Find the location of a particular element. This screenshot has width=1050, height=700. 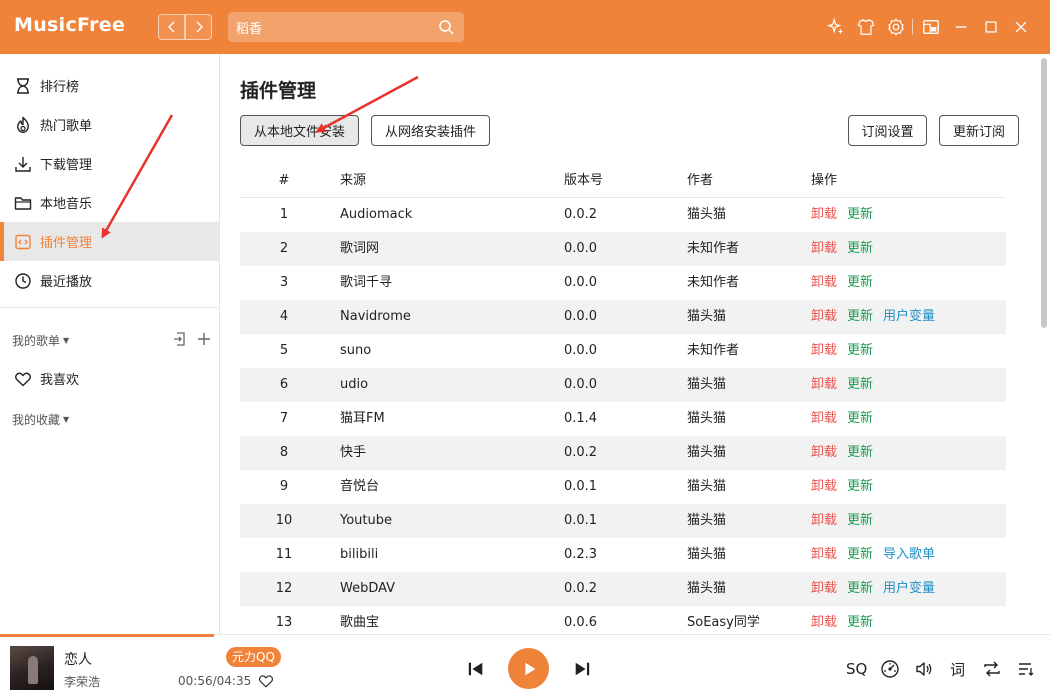

search-input is located at coordinates (331, 27).